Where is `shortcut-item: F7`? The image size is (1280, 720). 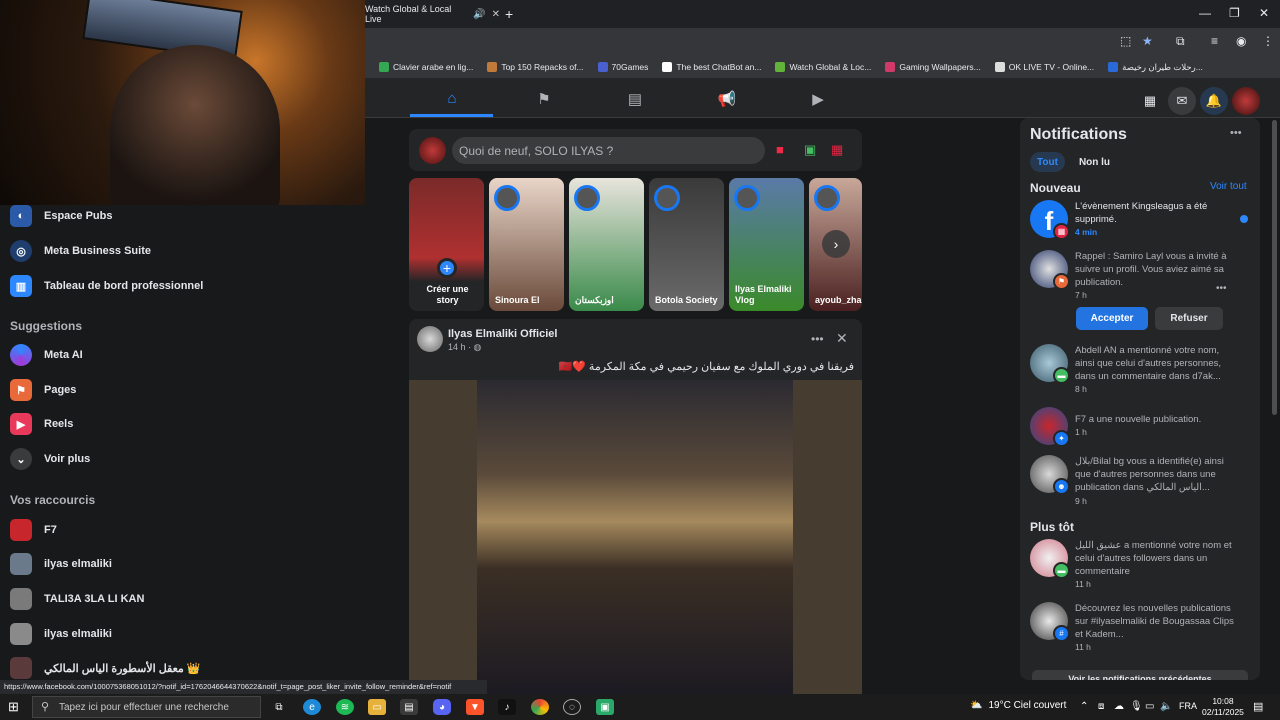 shortcut-item: F7 is located at coordinates (33, 530).